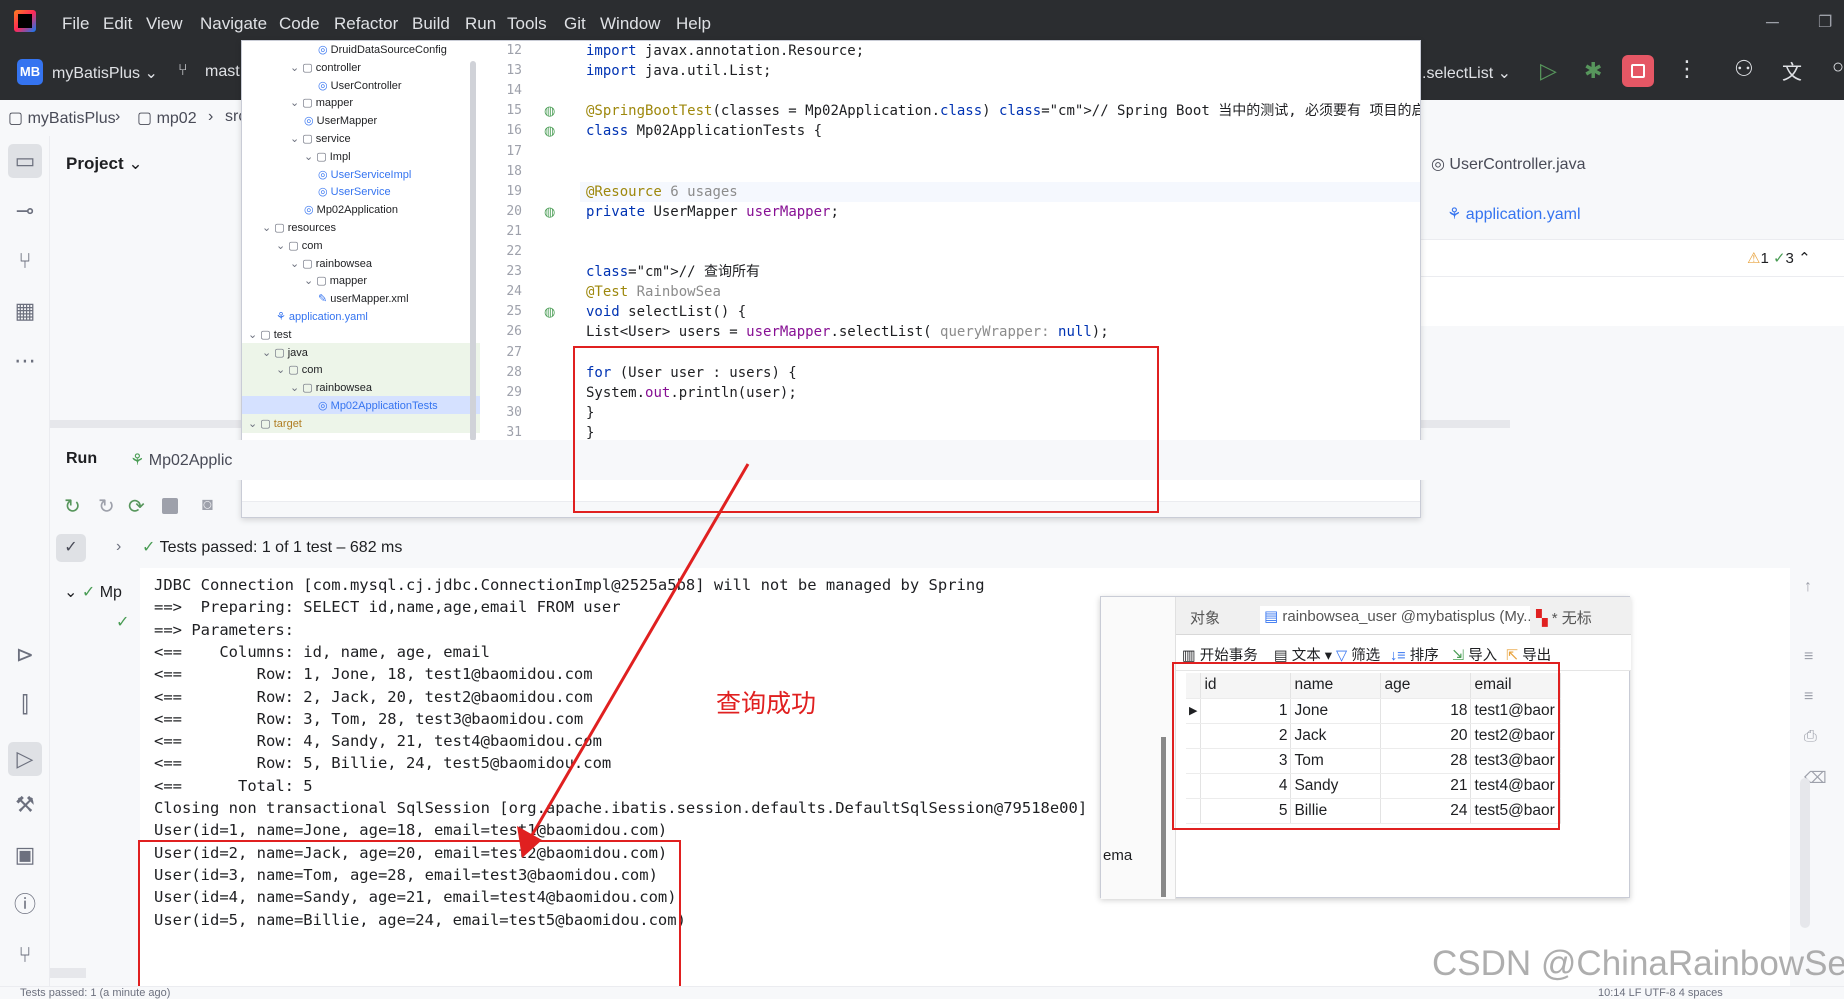 This screenshot has height=999, width=1844. Describe the element at coordinates (766, 704) in the screenshot. I see `success-annotation: 查询成功` at that location.